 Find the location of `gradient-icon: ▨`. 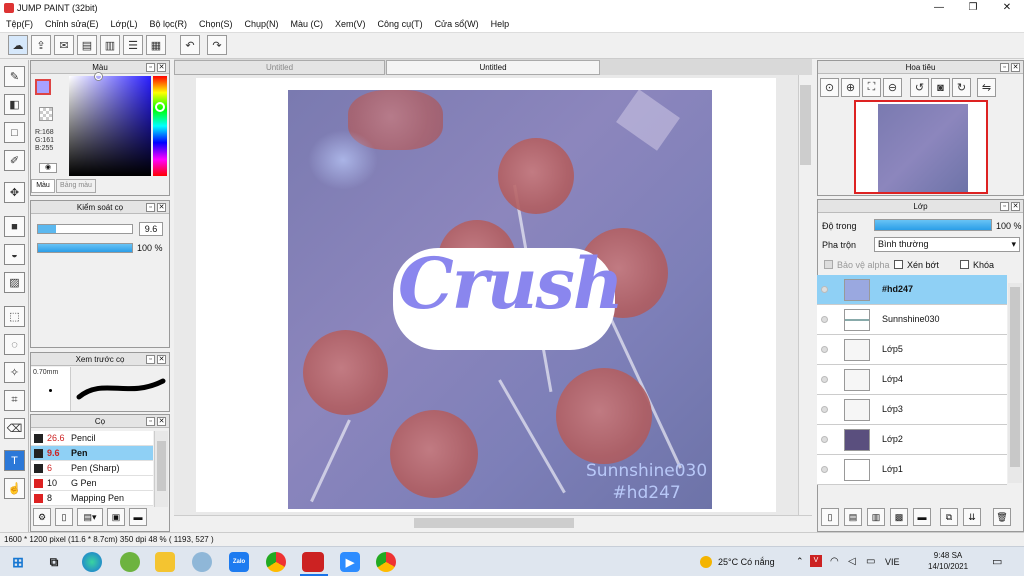

gradient-icon: ▨ is located at coordinates (14, 282).